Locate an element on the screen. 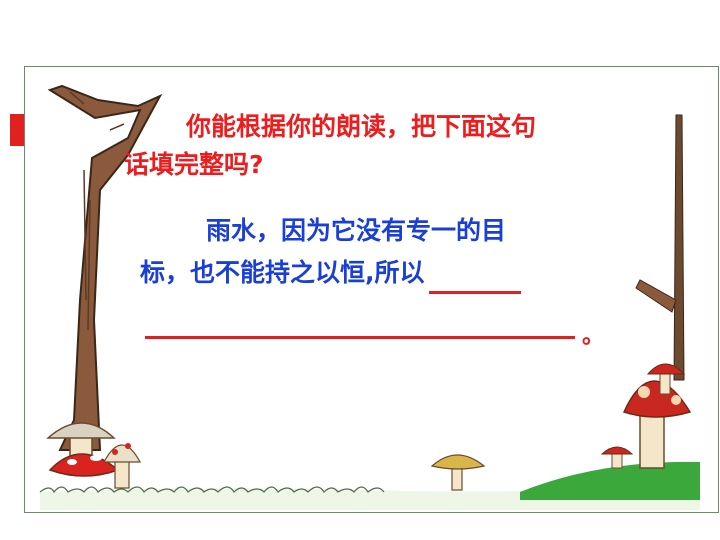  question-text: 你能根据你的朗读，把下面这句 话填完整吗? is located at coordinates (384, 146).